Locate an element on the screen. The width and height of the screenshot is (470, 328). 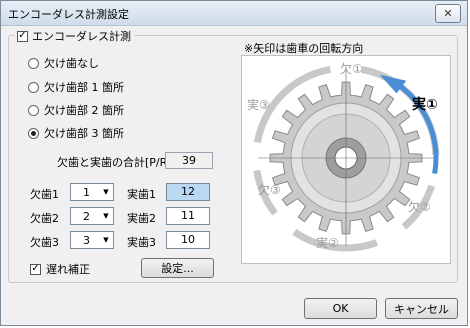
radio-missing-2: 欠け歯部 2 箇所 is located at coordinates (76, 110).